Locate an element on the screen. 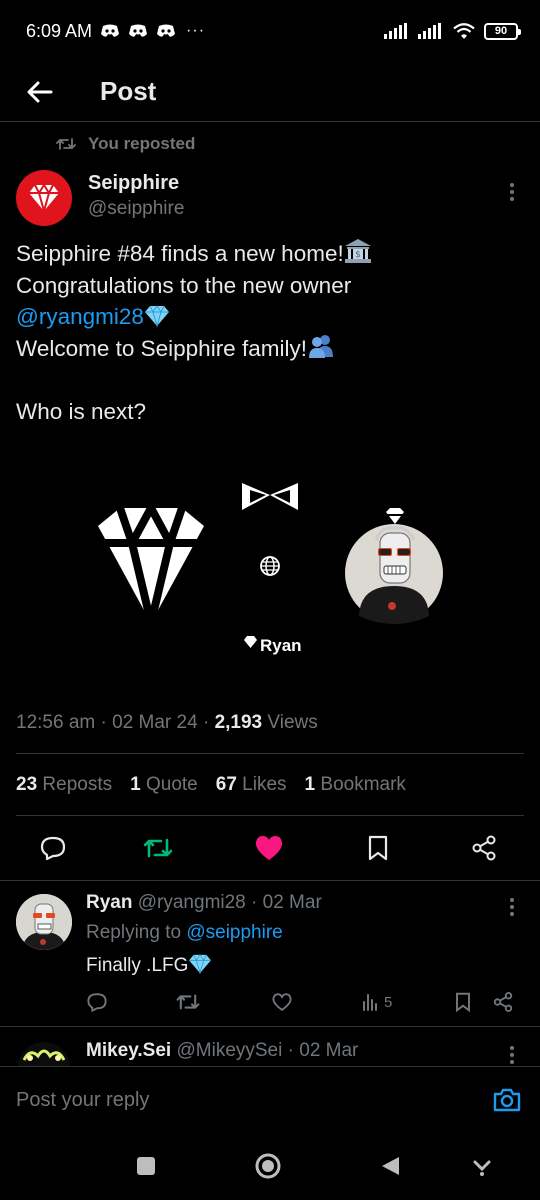 The image size is (540, 1200). mention-link: @ryangmi28 is located at coordinates (80, 316).